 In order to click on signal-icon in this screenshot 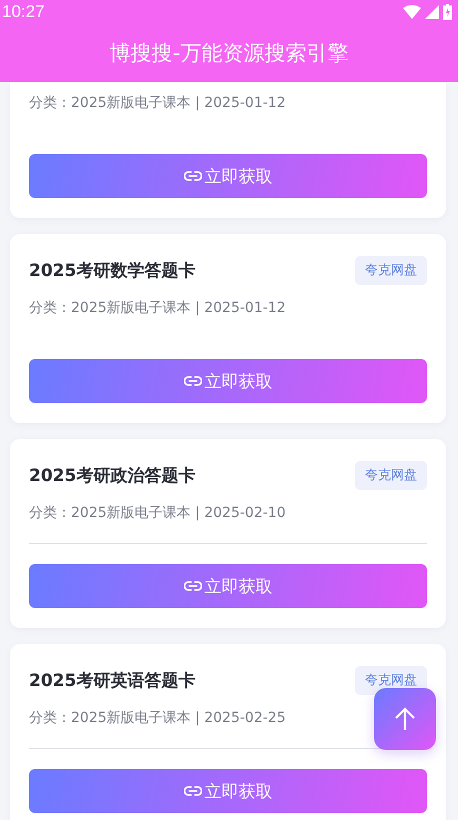, I will do `click(432, 12)`.